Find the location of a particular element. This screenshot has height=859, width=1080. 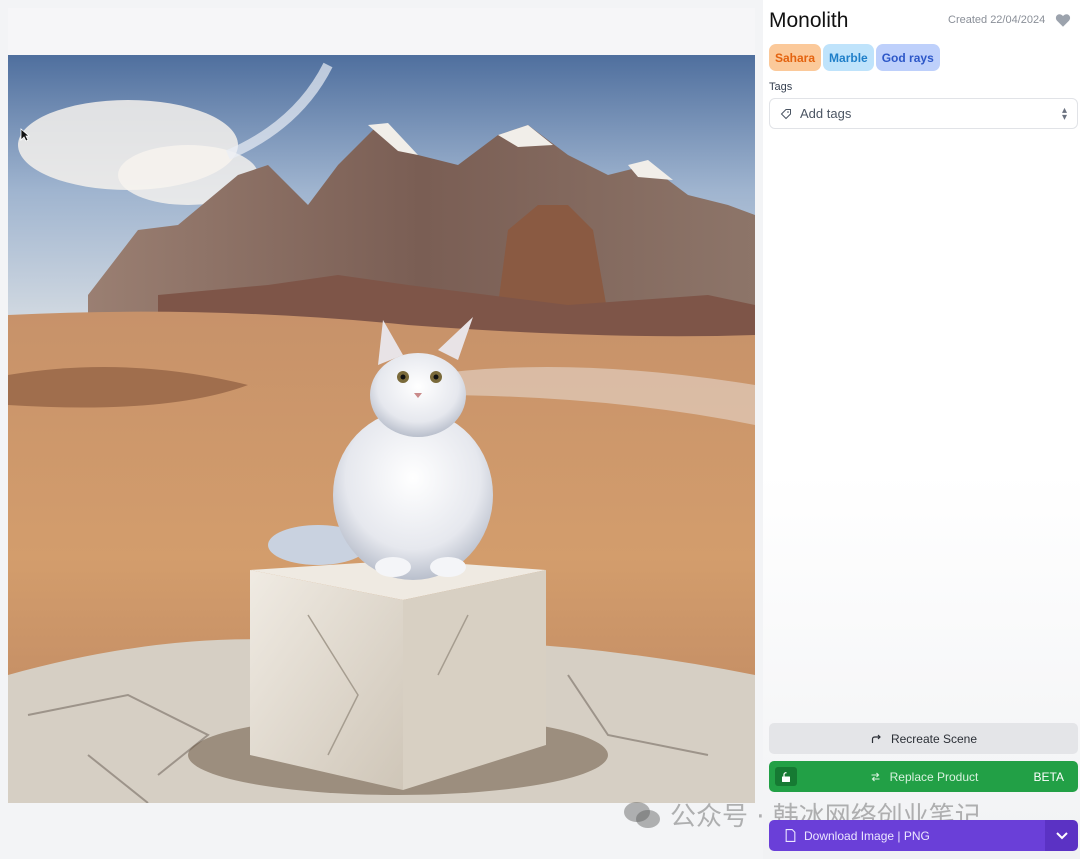

recreate-scene-button: Recreate Scene is located at coordinates (923, 738).